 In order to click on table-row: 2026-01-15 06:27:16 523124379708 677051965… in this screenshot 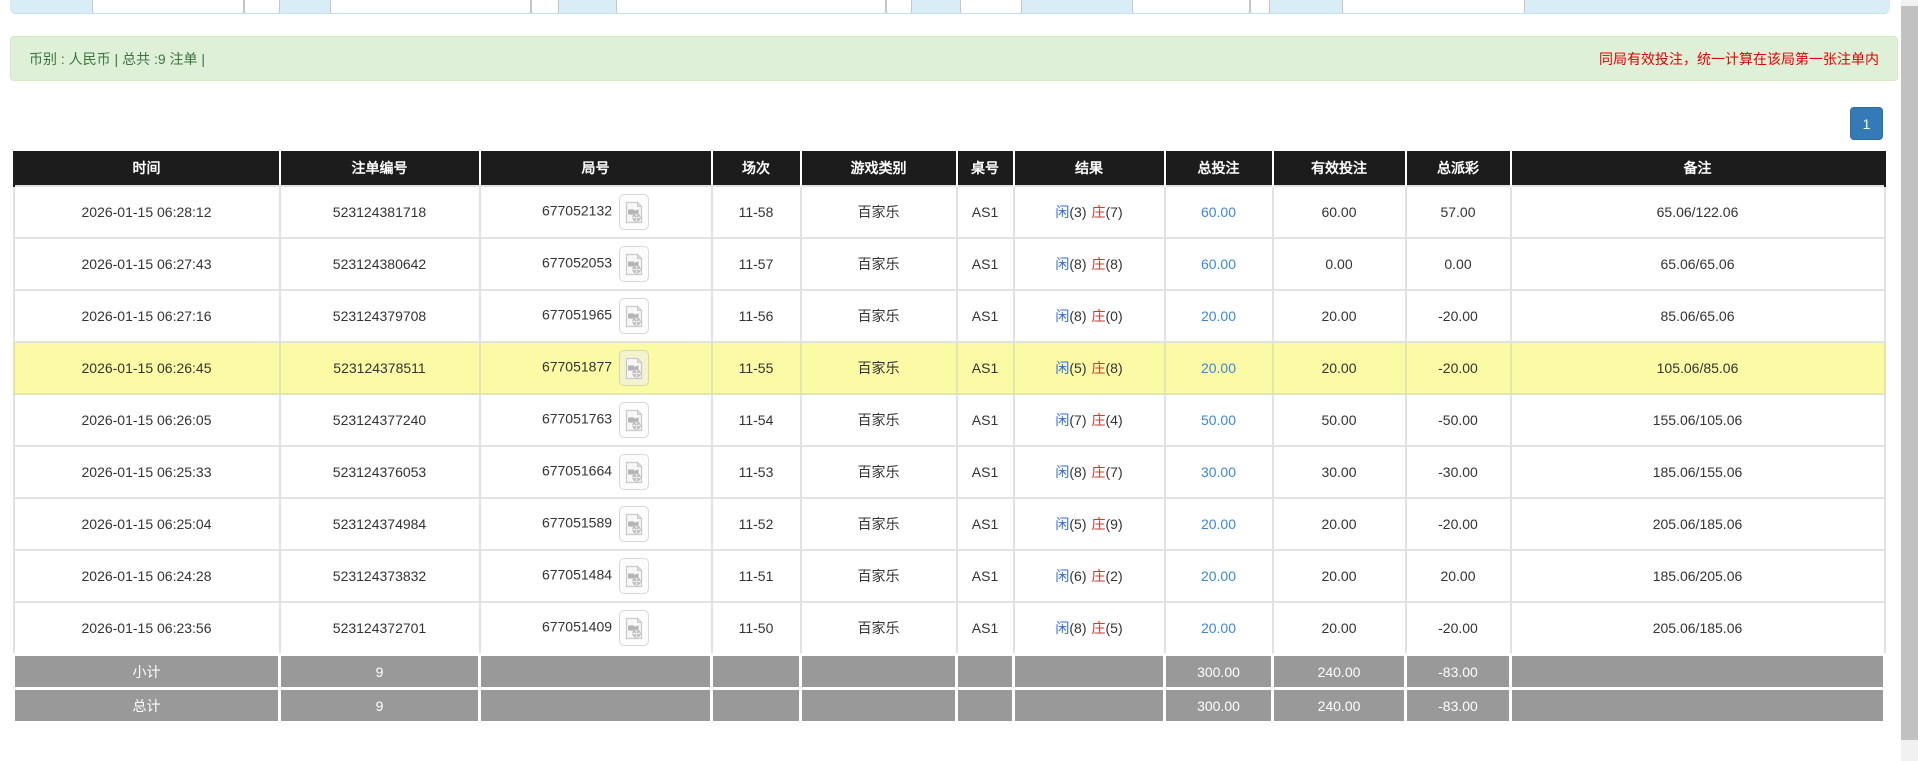, I will do `click(949, 316)`.